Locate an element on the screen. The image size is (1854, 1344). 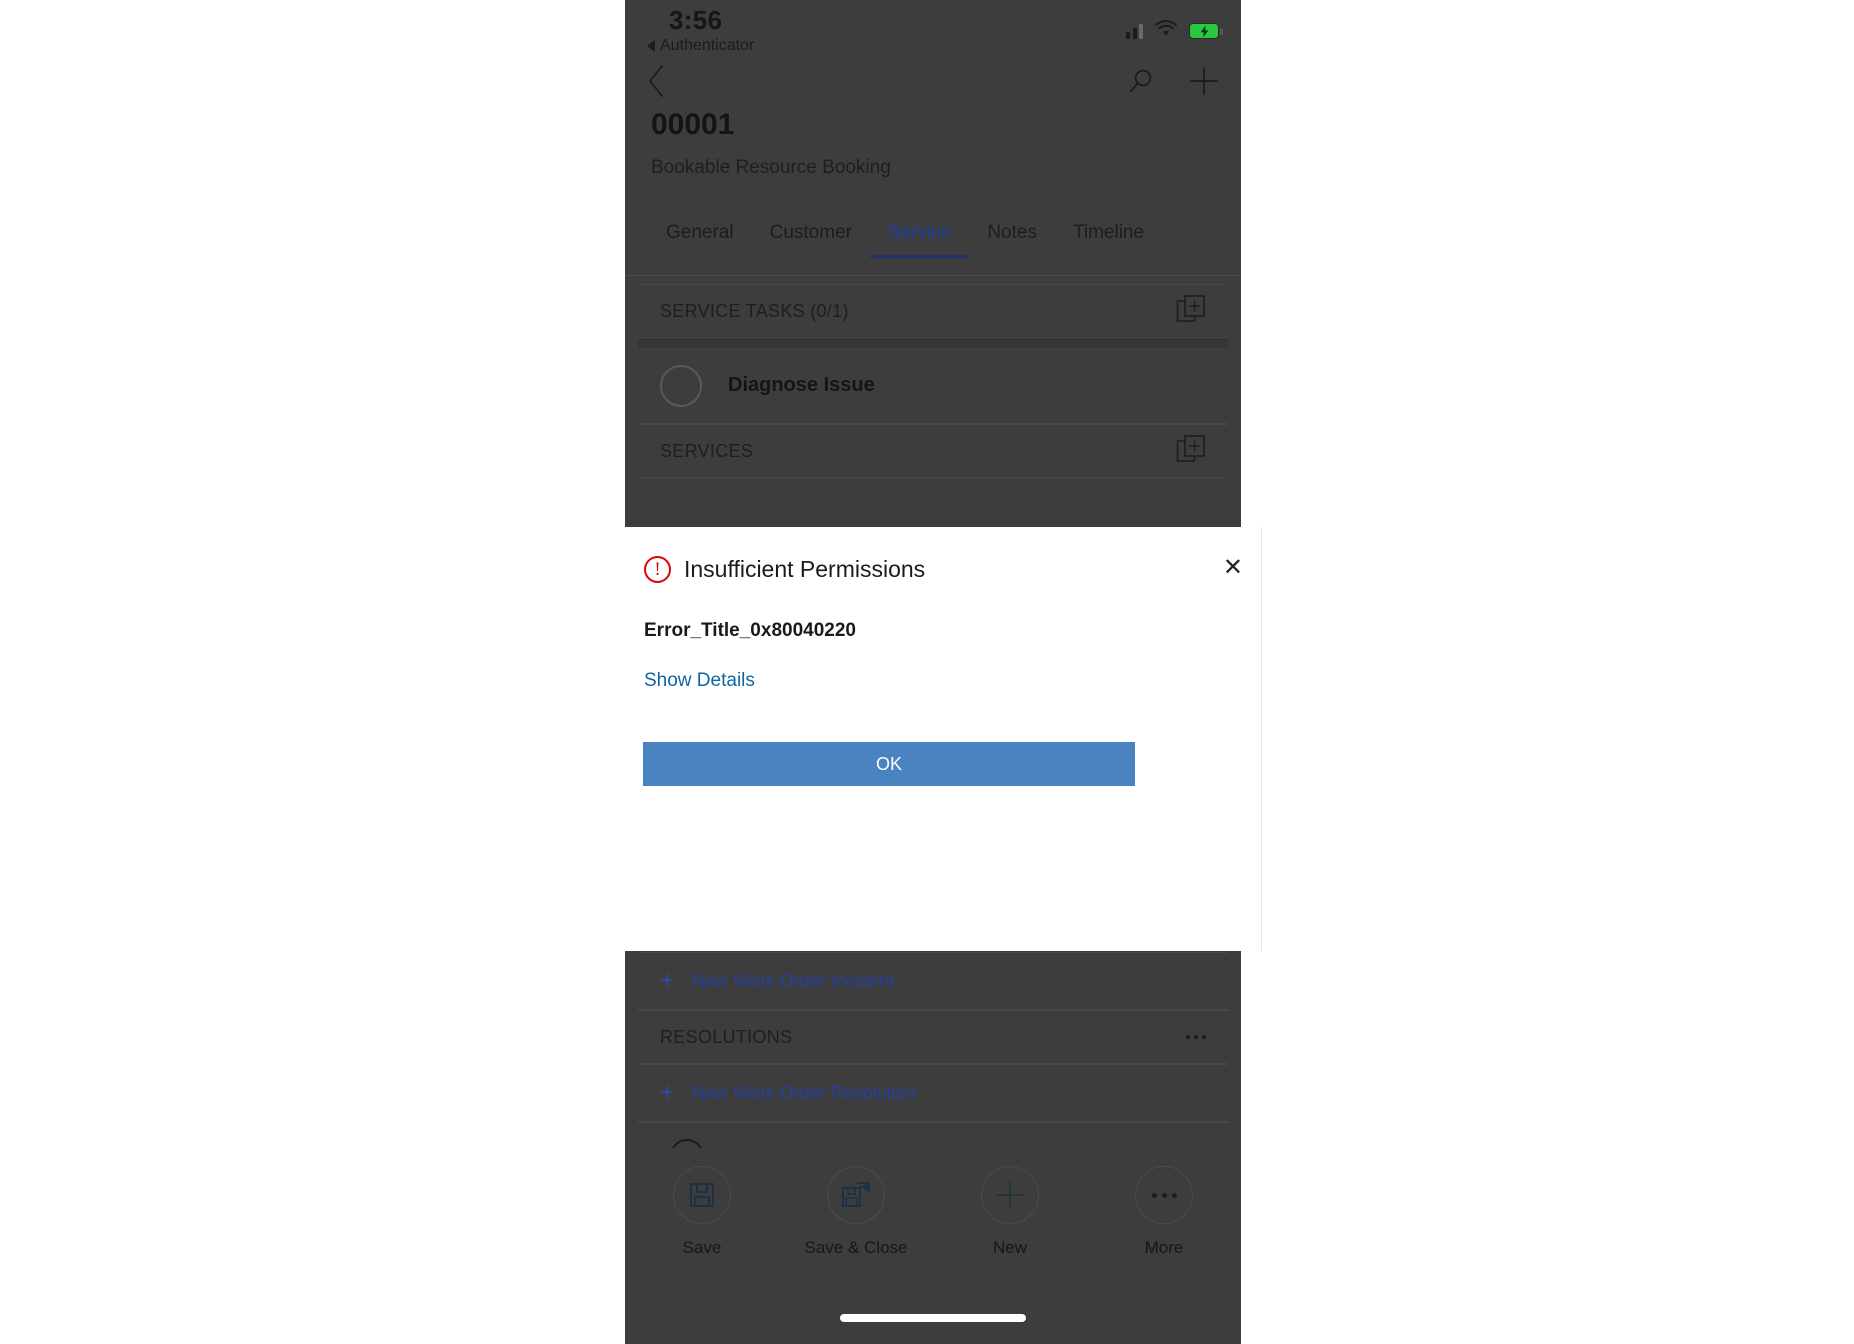
bottom-command-bar: Save Save & Close New More is located at coordinates (933, 1217).